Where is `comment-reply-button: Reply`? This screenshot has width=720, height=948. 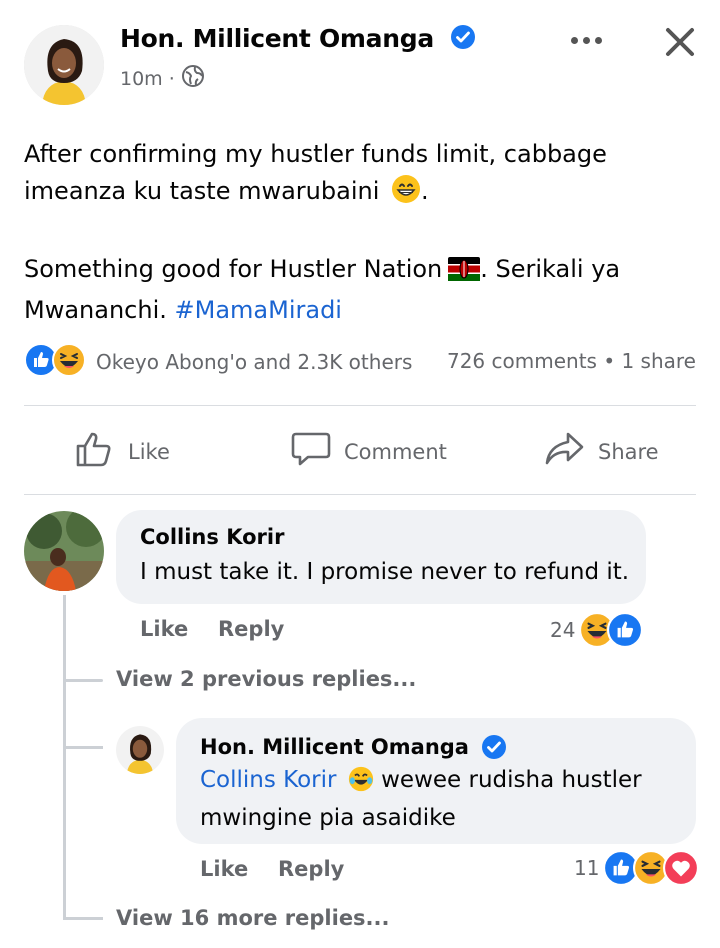
comment-reply-button: Reply is located at coordinates (251, 629).